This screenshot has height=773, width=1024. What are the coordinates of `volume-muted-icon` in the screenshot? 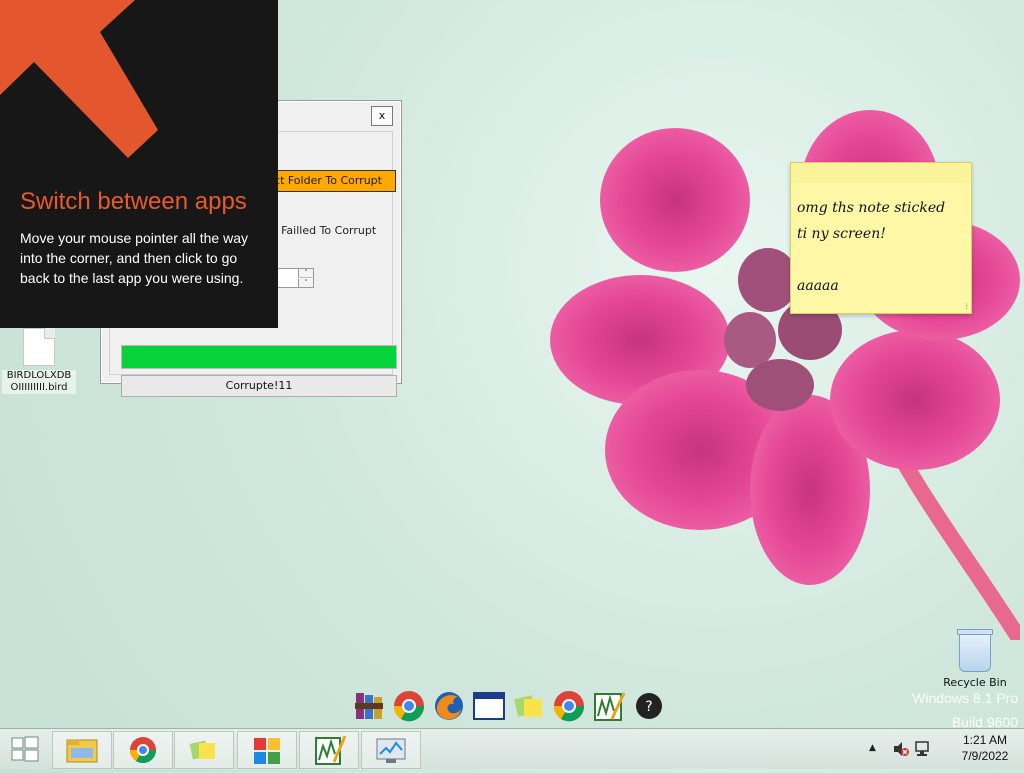 It's located at (901, 749).